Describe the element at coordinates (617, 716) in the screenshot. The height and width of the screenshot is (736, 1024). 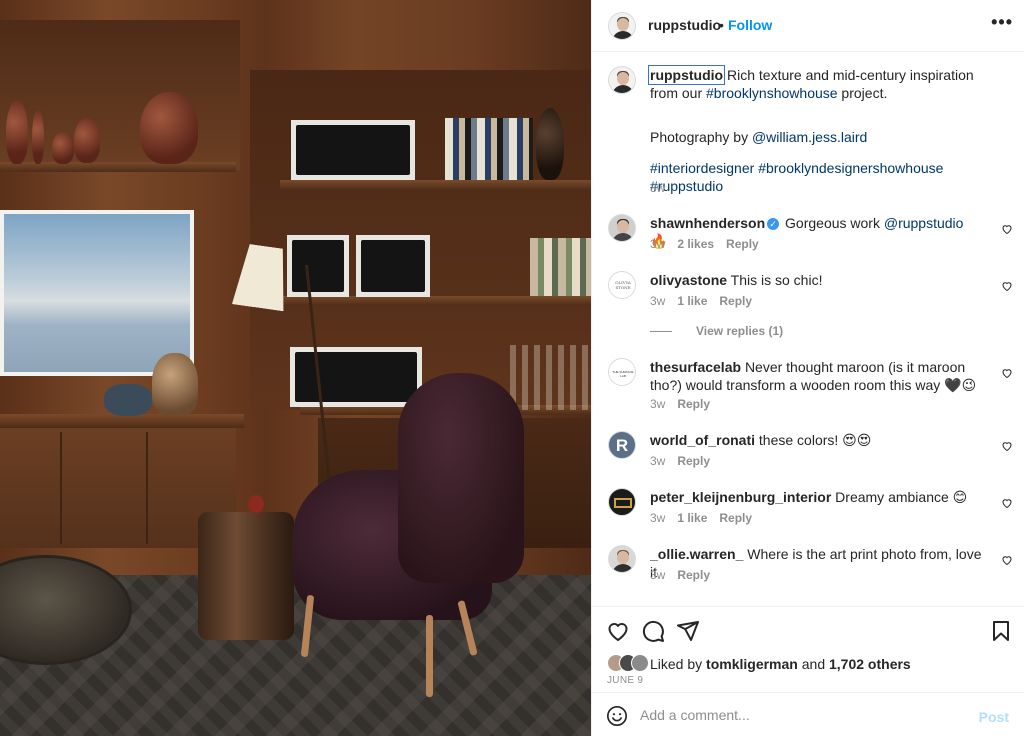
I see `emoji-icon` at that location.